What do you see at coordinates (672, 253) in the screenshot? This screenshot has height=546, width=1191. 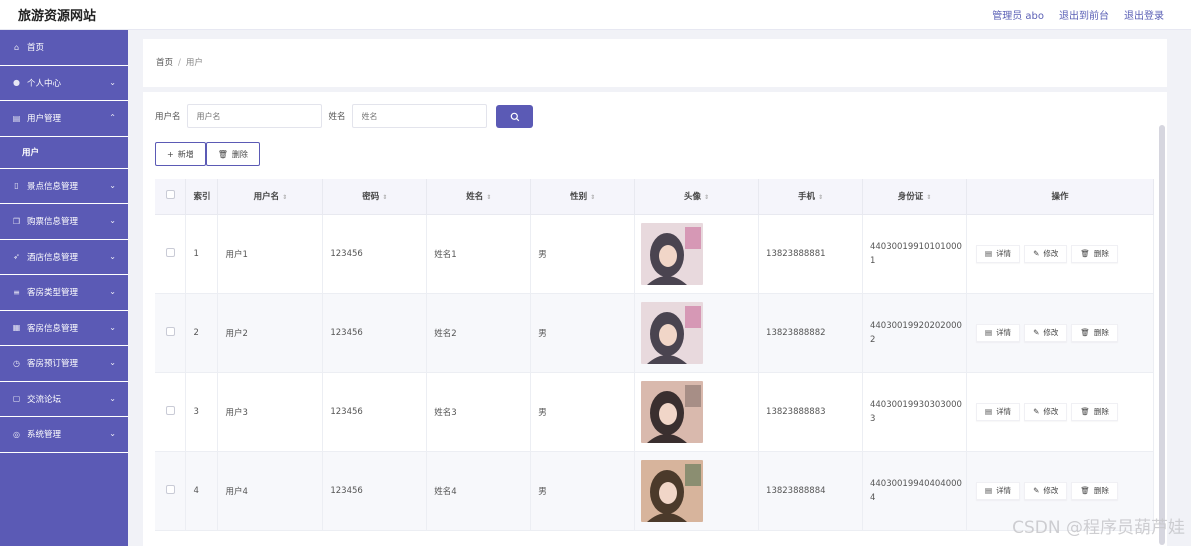 I see `avatar` at bounding box center [672, 253].